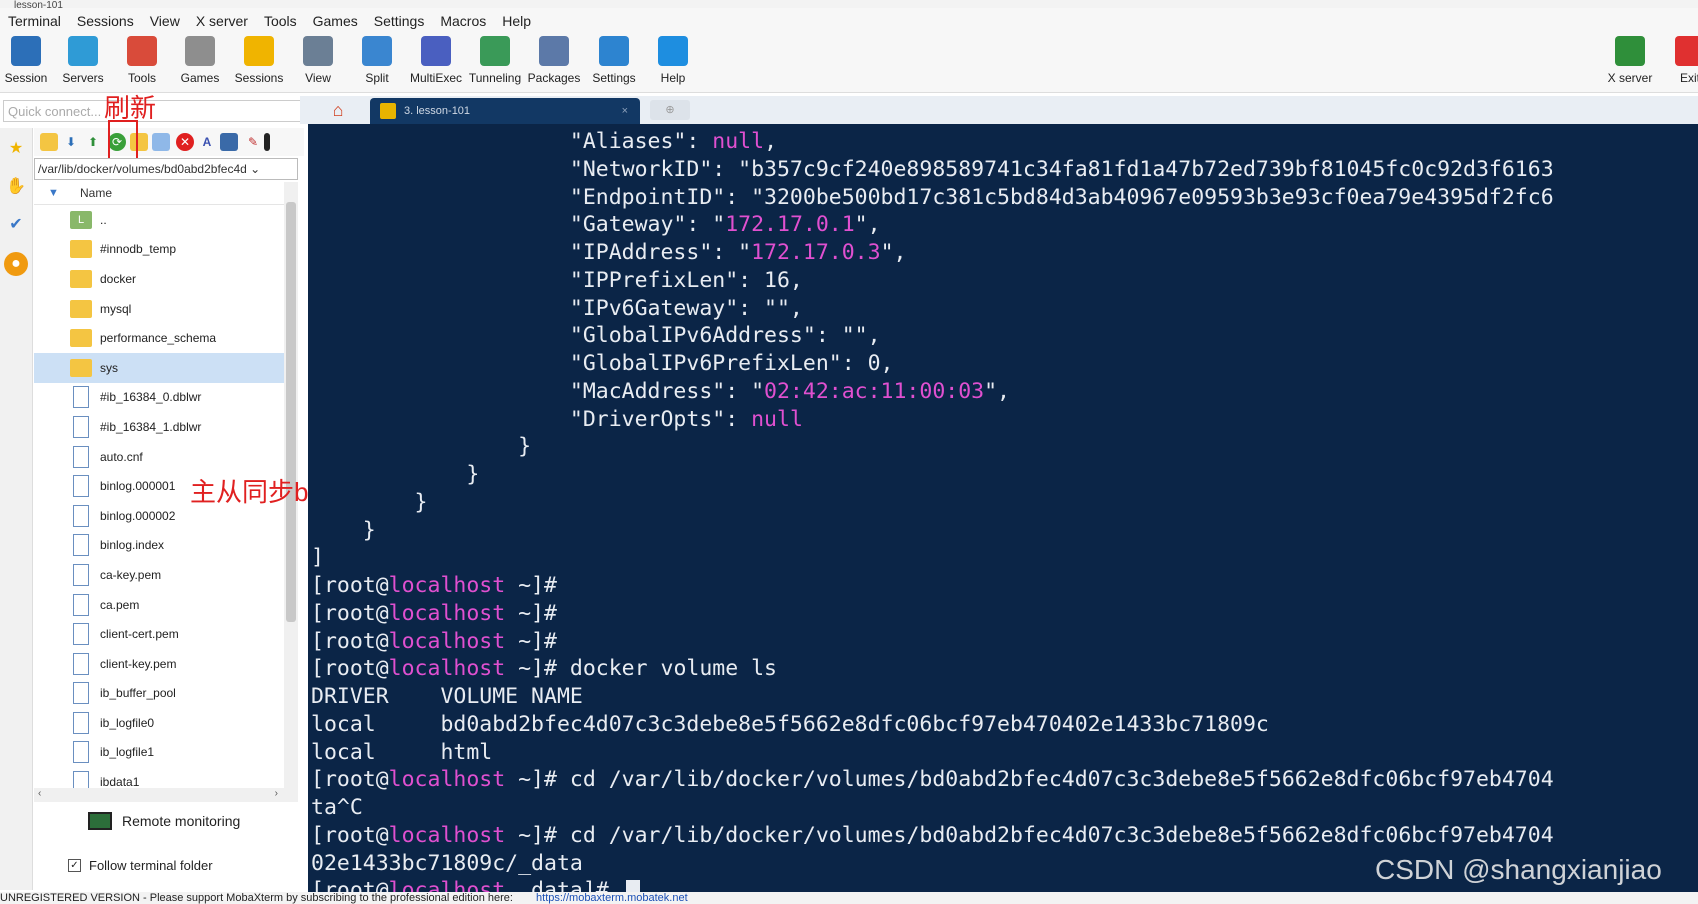 The image size is (1698, 904). I want to click on file-row: mysql, so click(159, 309).